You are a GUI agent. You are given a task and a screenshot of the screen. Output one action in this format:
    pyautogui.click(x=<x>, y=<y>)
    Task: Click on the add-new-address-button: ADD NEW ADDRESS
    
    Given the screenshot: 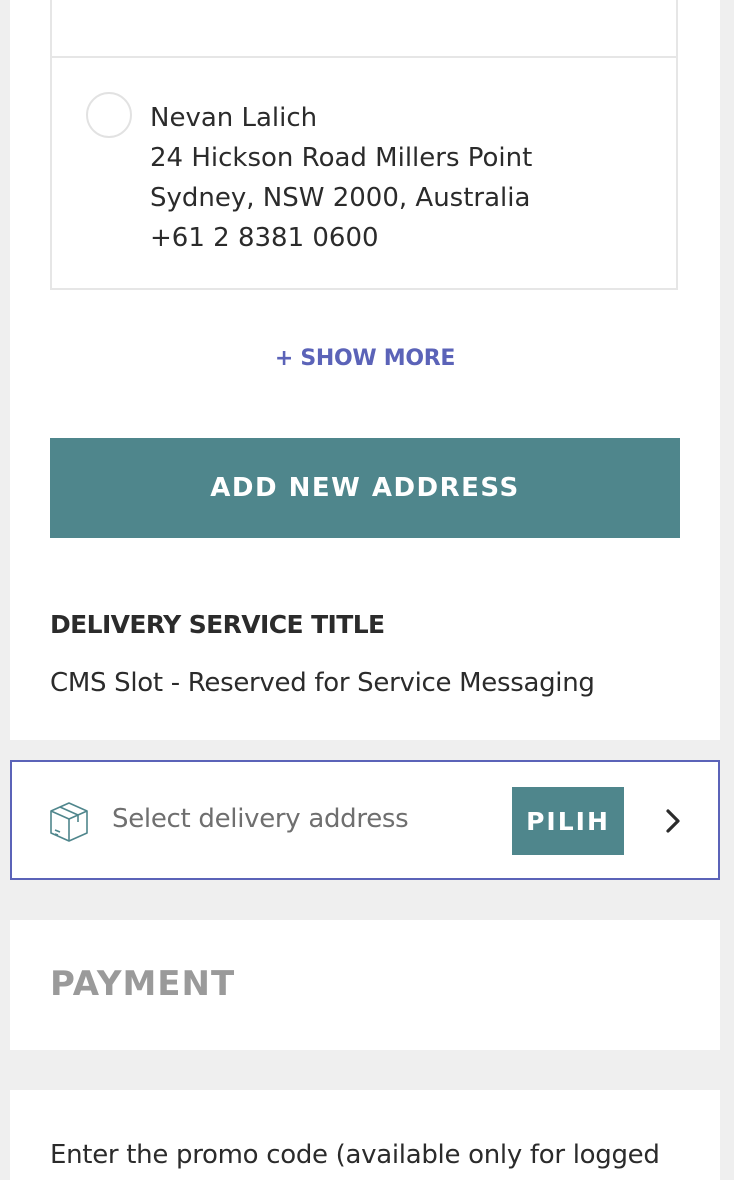 What is the action you would take?
    pyautogui.click(x=365, y=488)
    